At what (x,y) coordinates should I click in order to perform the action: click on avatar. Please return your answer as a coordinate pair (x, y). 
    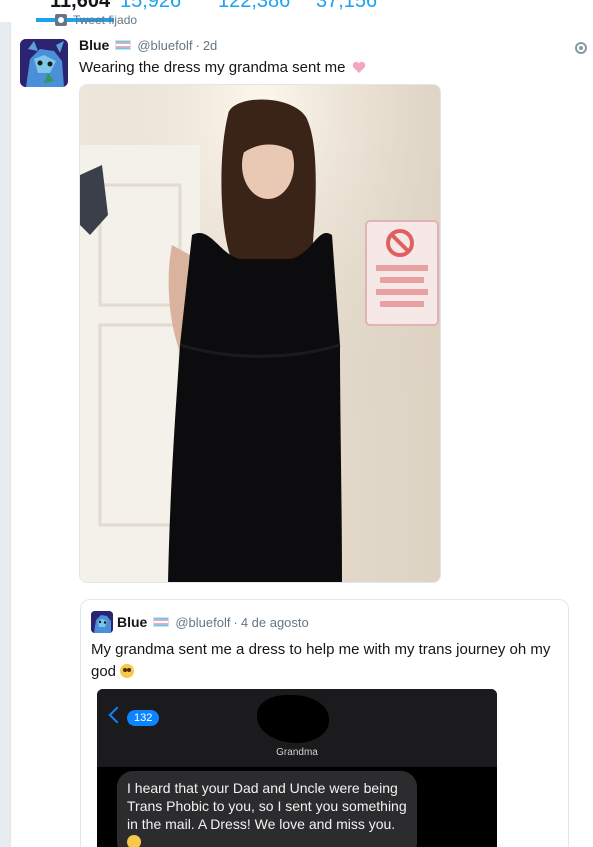
    Looking at the image, I should click on (44, 63).